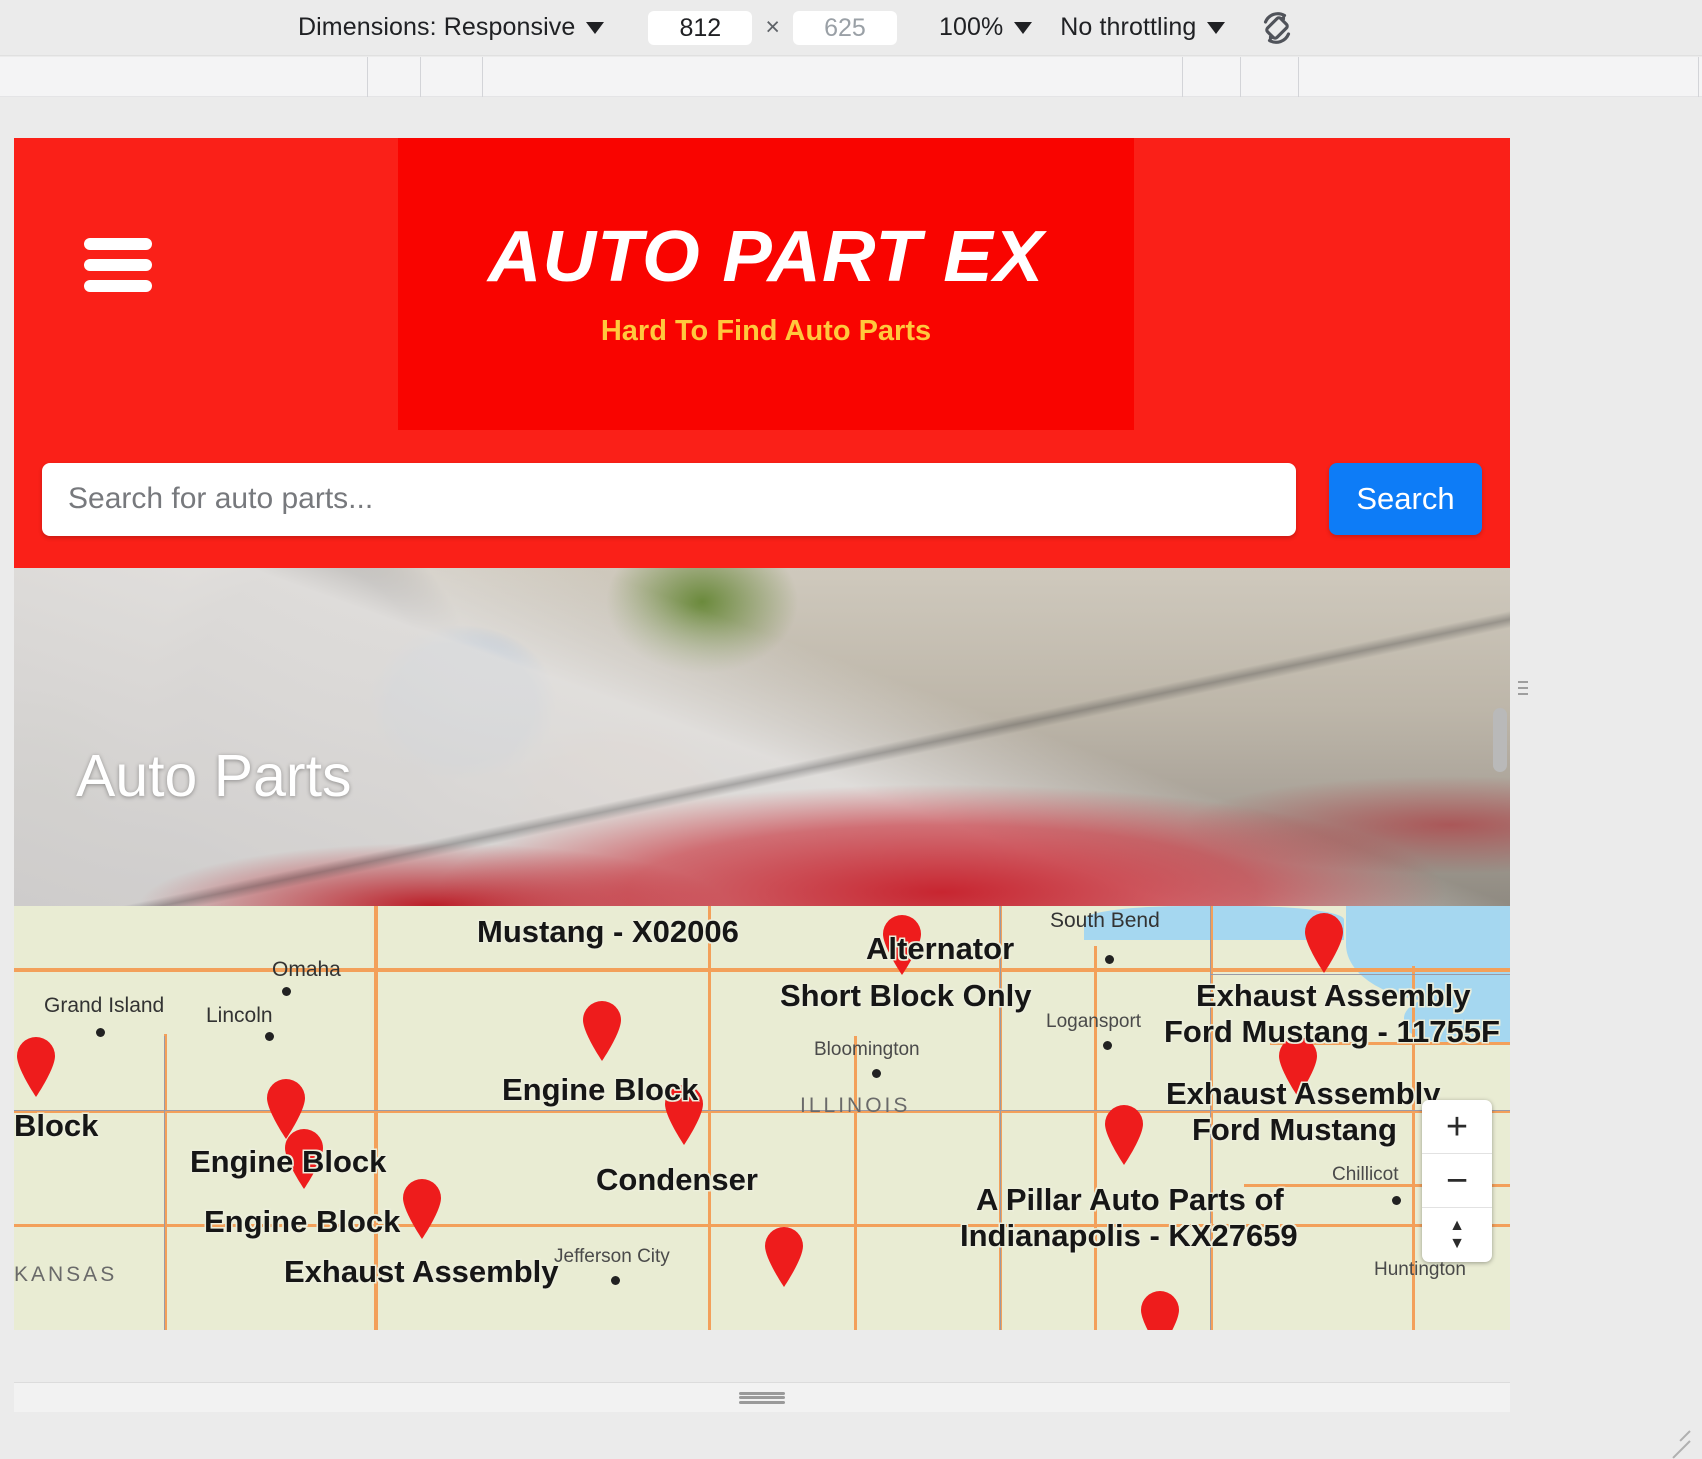 The height and width of the screenshot is (1459, 1702). I want to click on page-title: AUTO PART EX, so click(766, 256).